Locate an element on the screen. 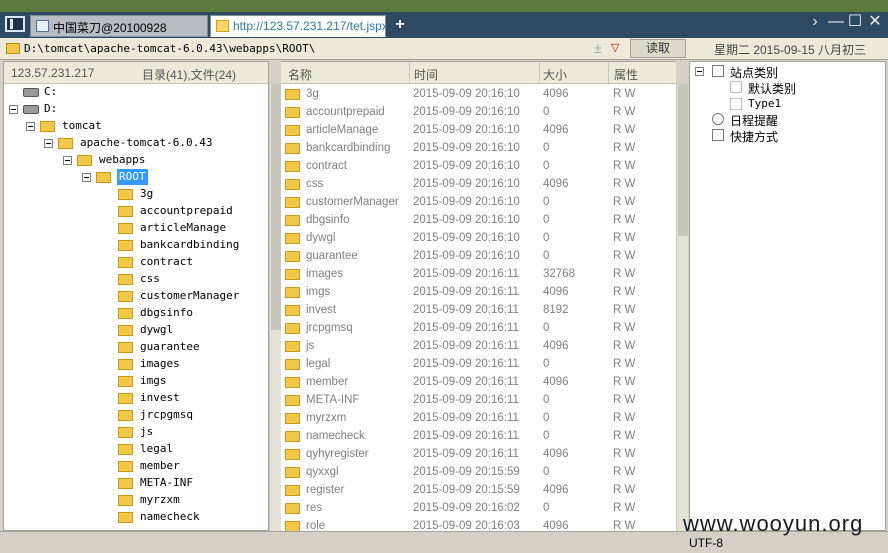 The width and height of the screenshot is (888, 553). chevron-right-icon: › is located at coordinates (815, 22).